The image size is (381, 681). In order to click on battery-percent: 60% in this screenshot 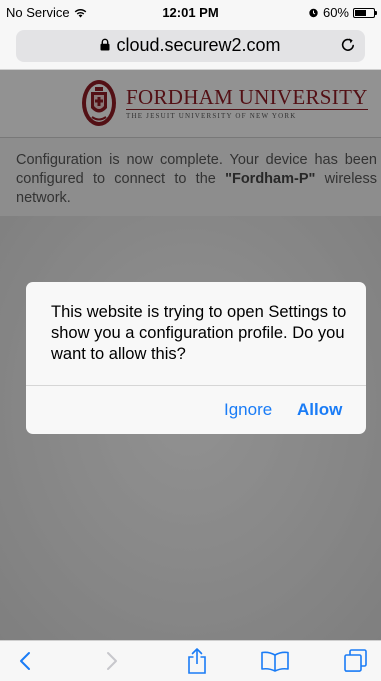, I will do `click(335, 12)`.